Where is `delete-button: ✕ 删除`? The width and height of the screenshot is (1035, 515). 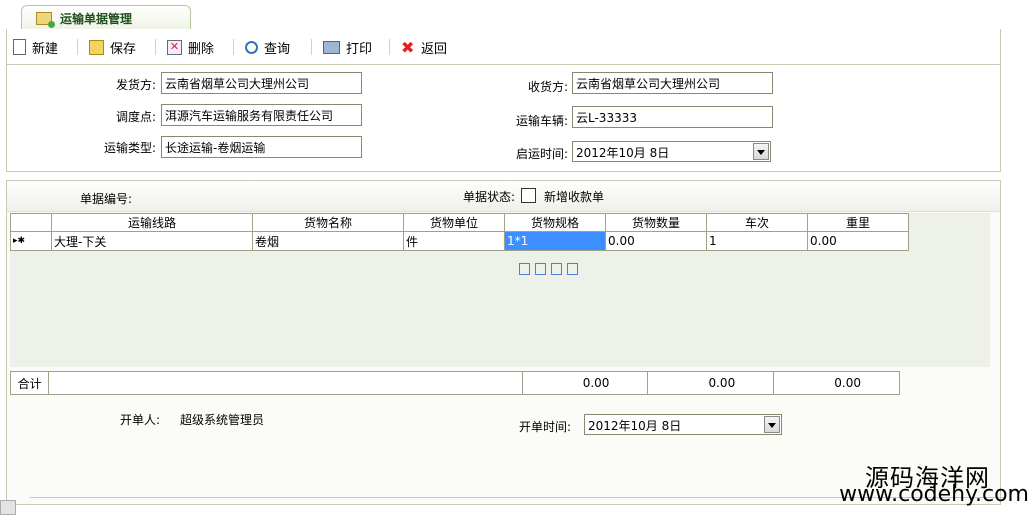
delete-button: ✕ 删除 is located at coordinates (190, 47).